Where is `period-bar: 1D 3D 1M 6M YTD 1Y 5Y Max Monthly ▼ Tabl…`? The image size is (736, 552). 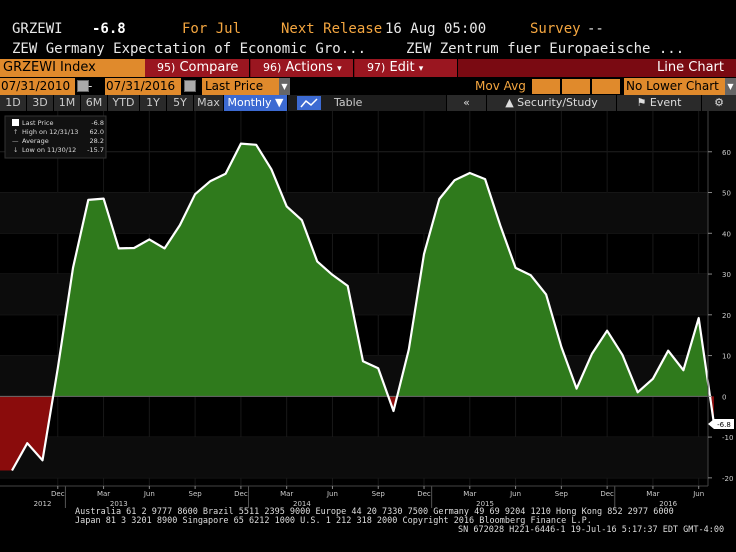
period-bar: 1D 3D 1M 6M YTD 1Y 5Y Max Monthly ▼ Tabl… is located at coordinates (368, 103).